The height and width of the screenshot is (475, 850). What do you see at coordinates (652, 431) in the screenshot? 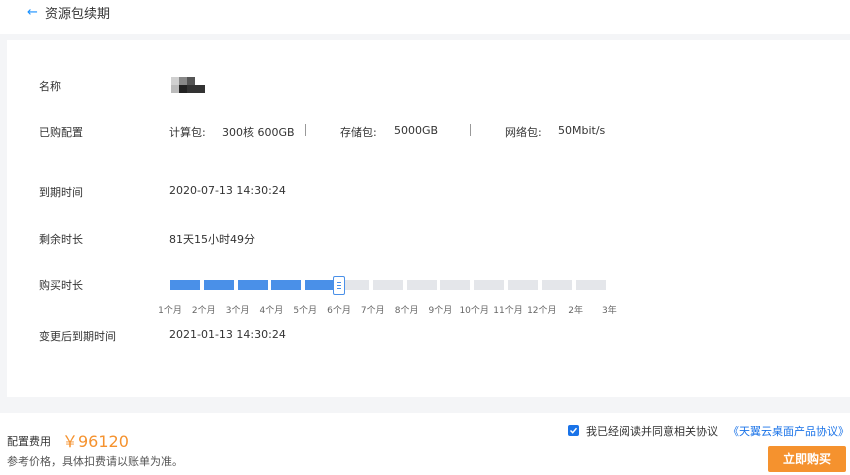
I see `agree-text: 我已经阅读并同意相关协议` at bounding box center [652, 431].